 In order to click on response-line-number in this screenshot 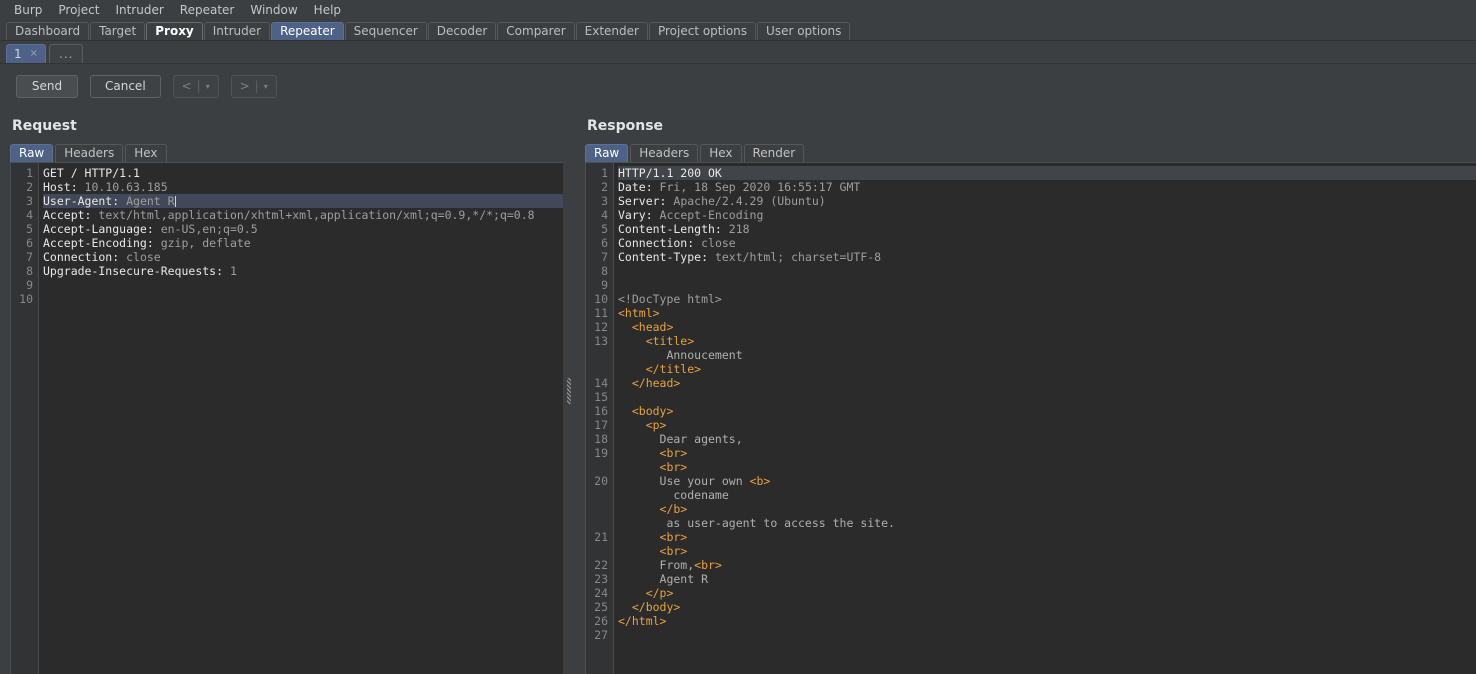, I will do `click(597, 495)`.